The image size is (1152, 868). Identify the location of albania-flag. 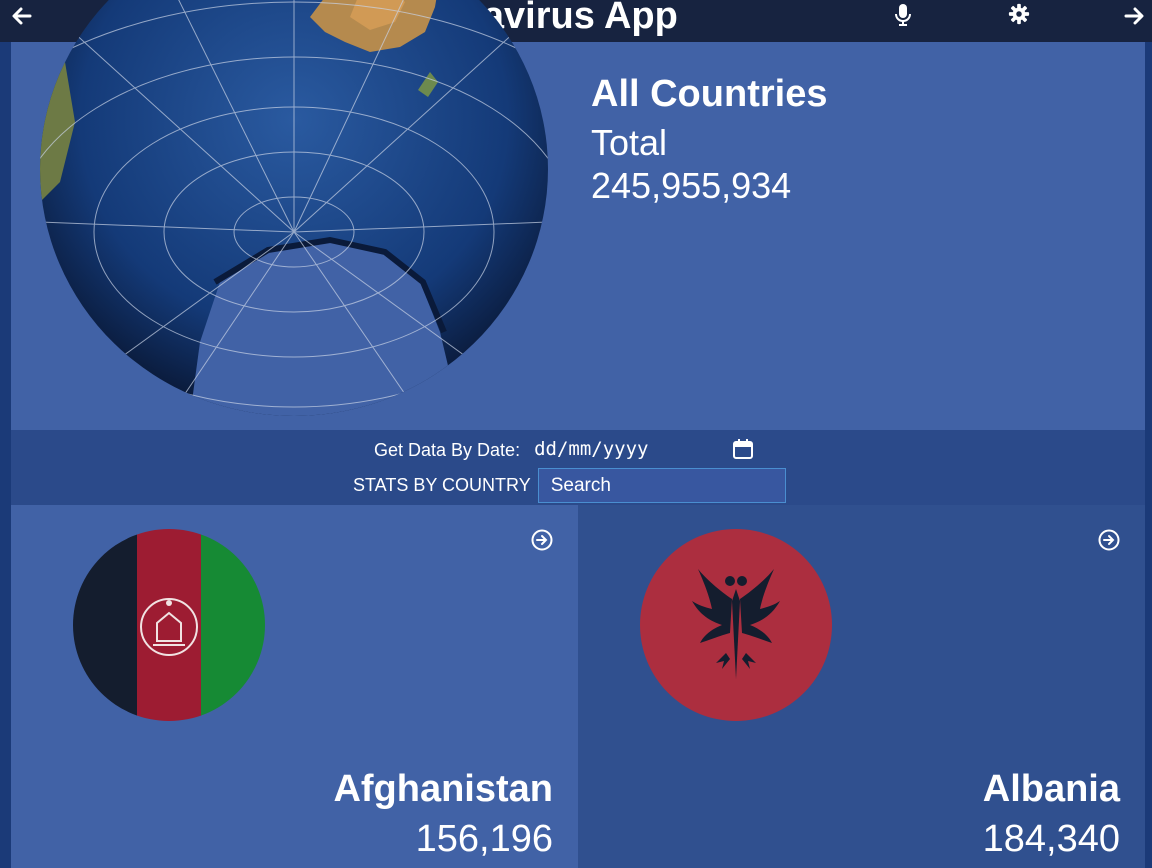
(736, 625).